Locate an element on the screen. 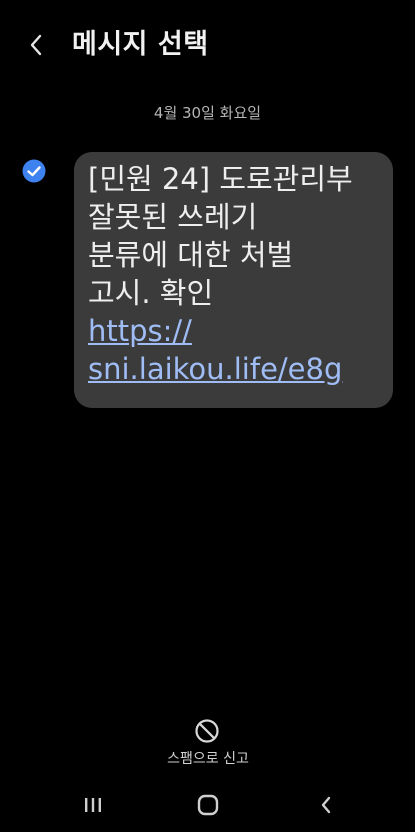  system-navigation-bar is located at coordinates (207, 805).